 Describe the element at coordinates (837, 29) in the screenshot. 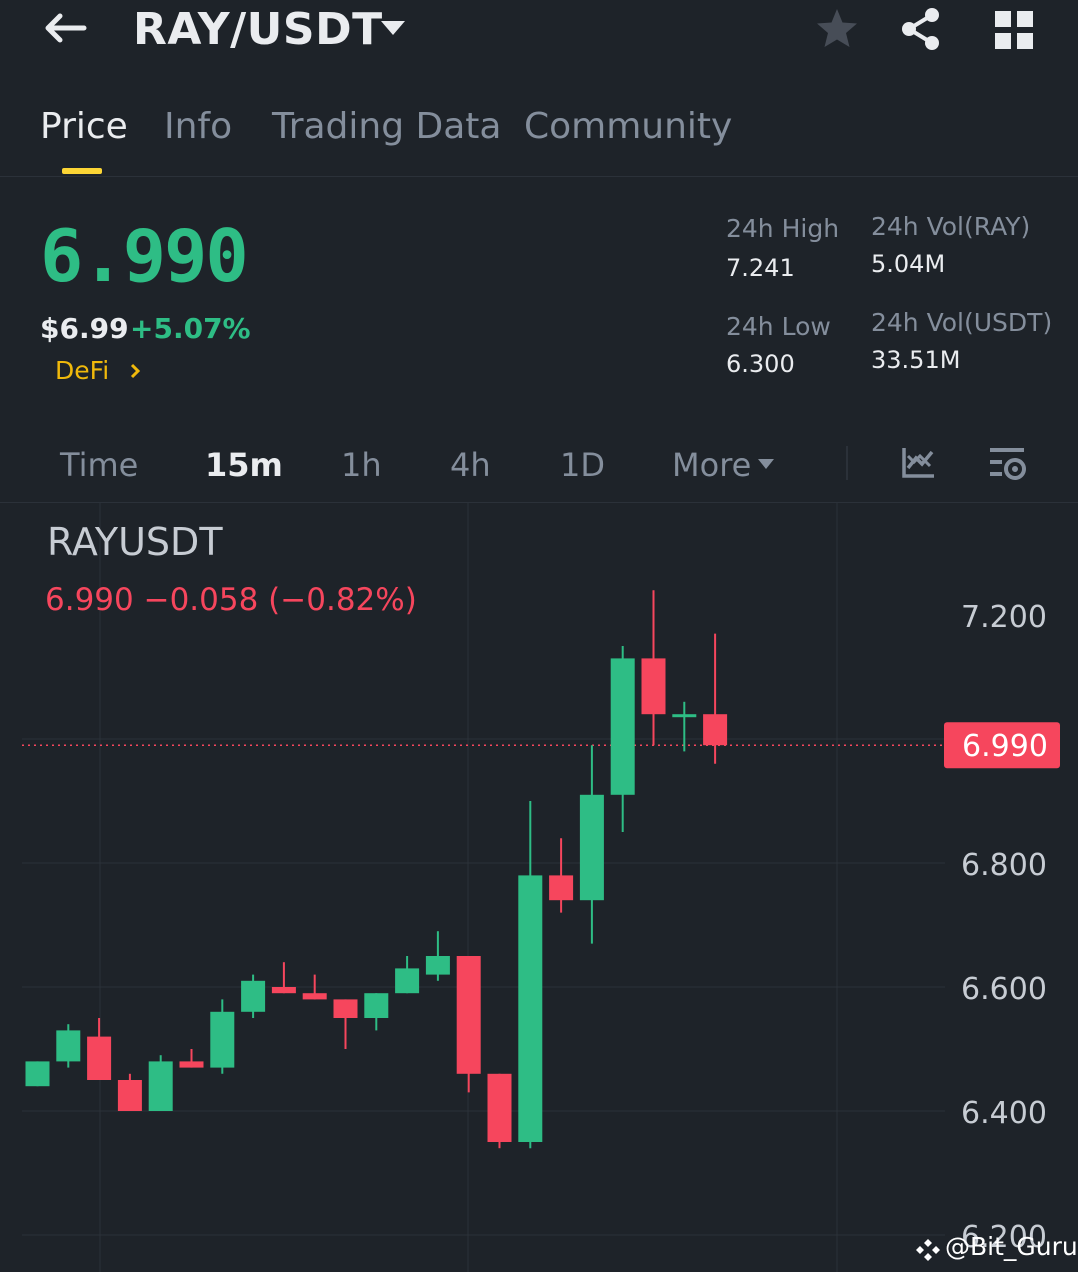

I see `star-icon` at that location.